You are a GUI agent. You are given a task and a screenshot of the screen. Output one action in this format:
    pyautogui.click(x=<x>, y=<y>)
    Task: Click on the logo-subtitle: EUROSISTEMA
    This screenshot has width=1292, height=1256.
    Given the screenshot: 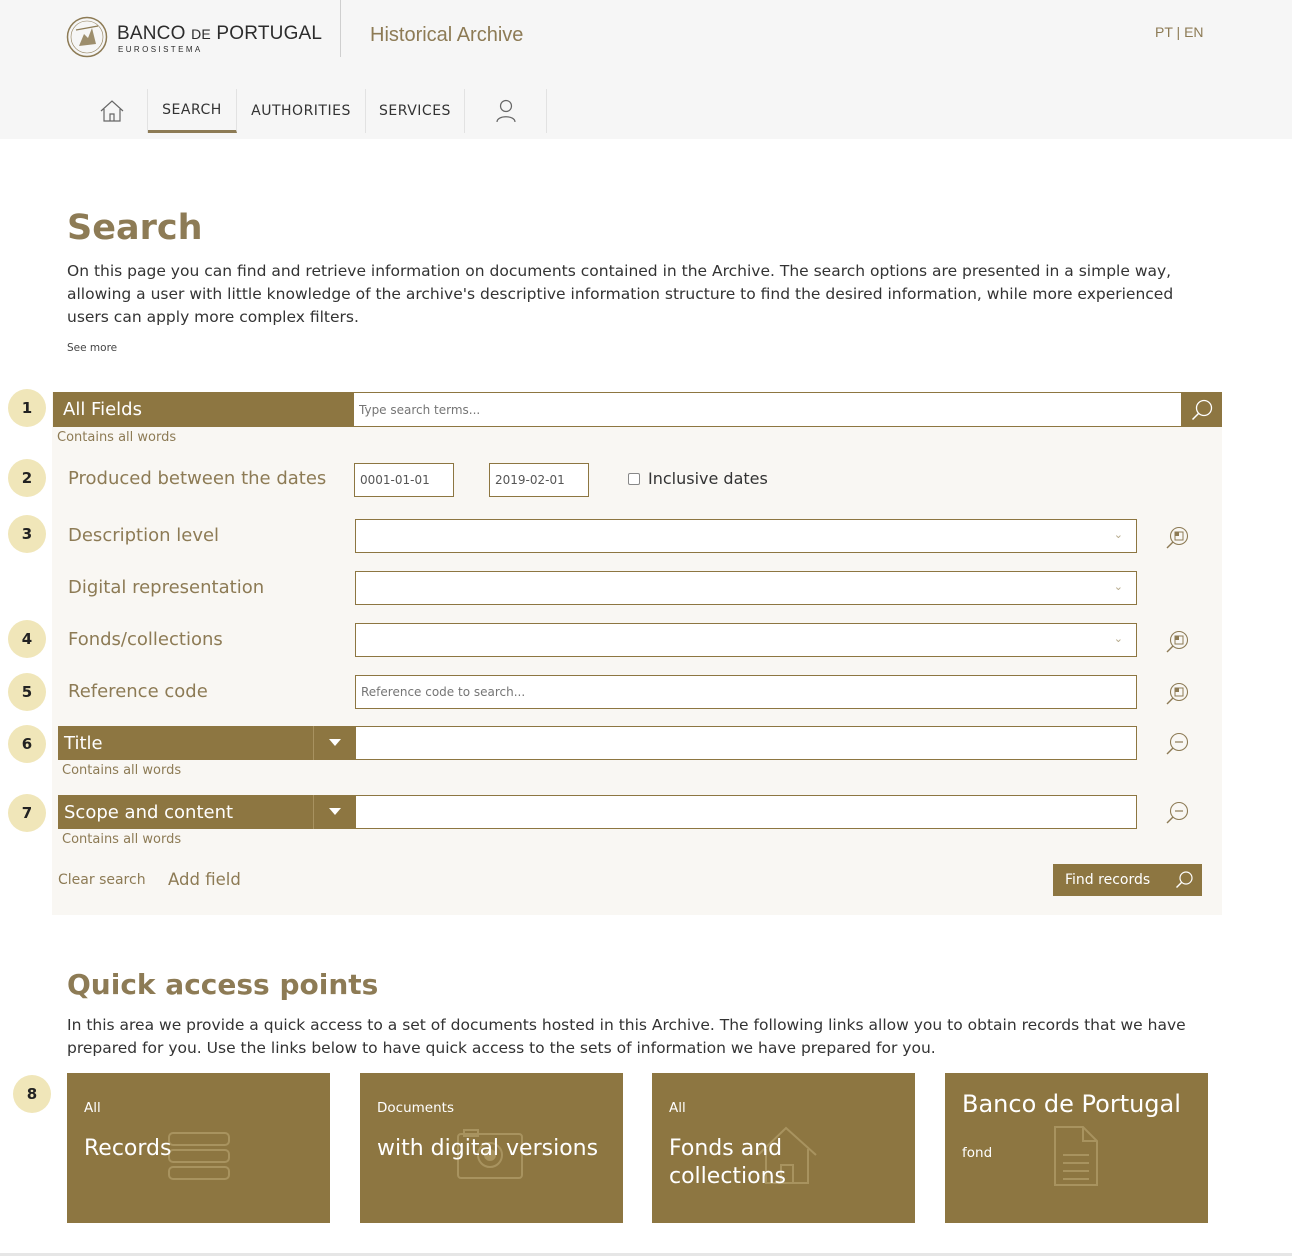 What is the action you would take?
    pyautogui.click(x=160, y=49)
    